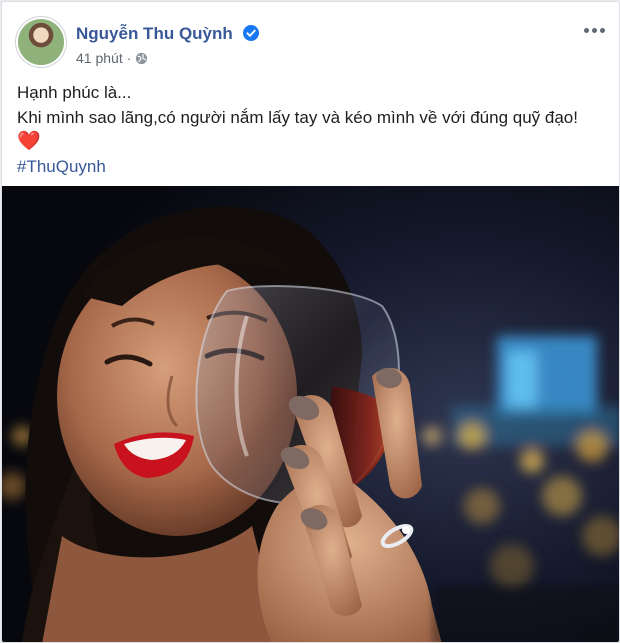 The width and height of the screenshot is (620, 643). Describe the element at coordinates (41, 42) in the screenshot. I see `author-avatar` at that location.